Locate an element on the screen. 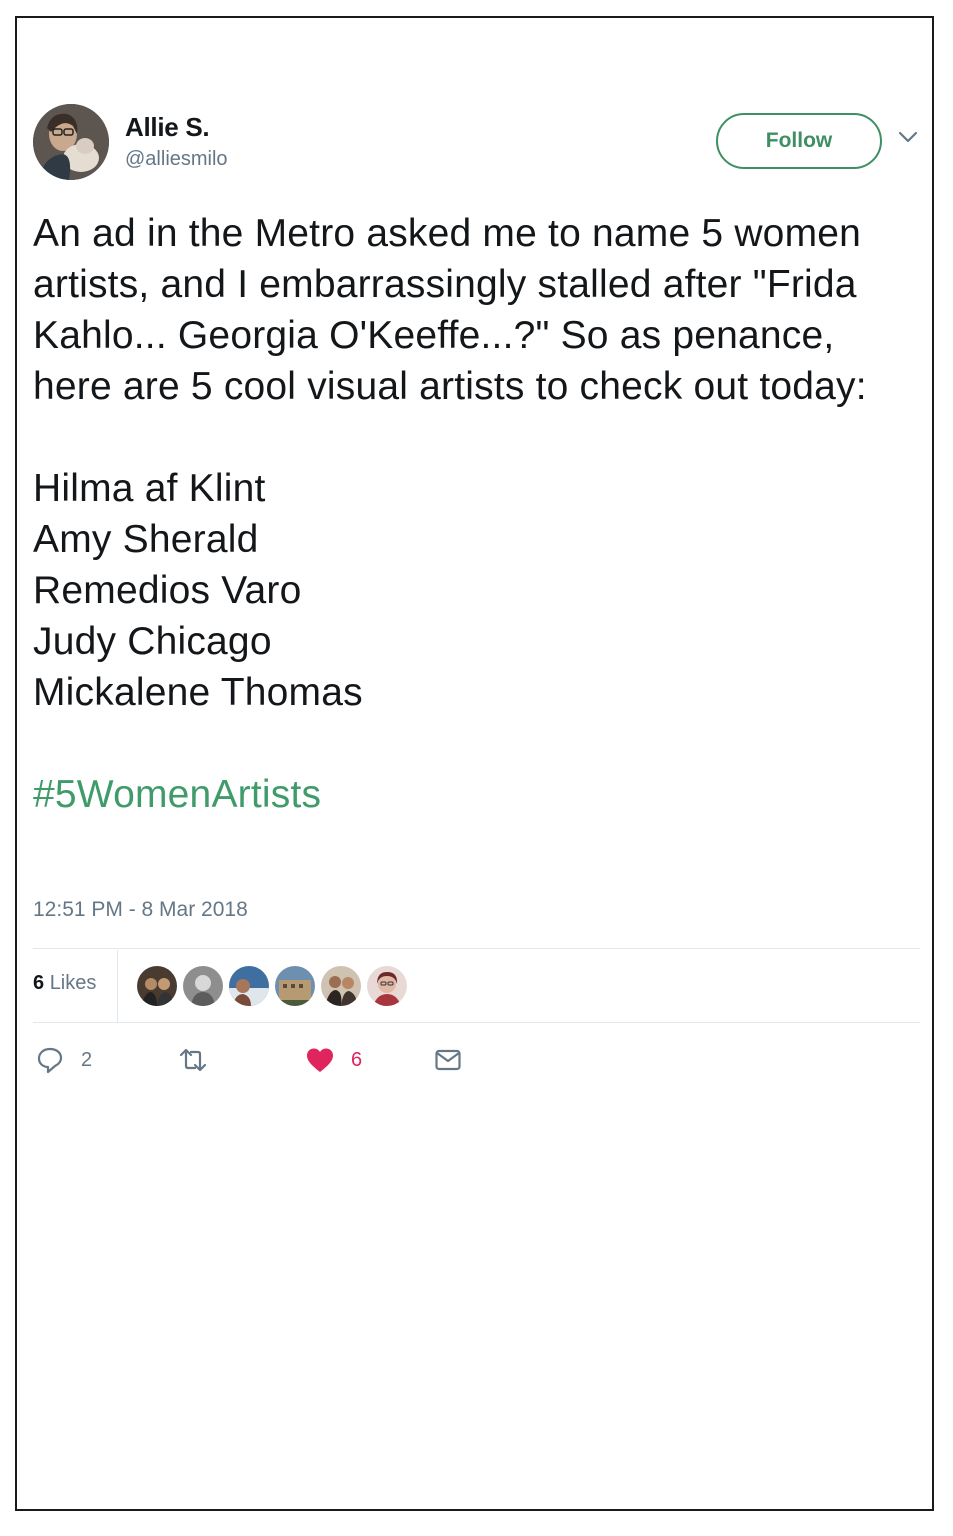 The height and width of the screenshot is (1536, 953). hashtag-link: #5WomenArtists is located at coordinates (478, 794).